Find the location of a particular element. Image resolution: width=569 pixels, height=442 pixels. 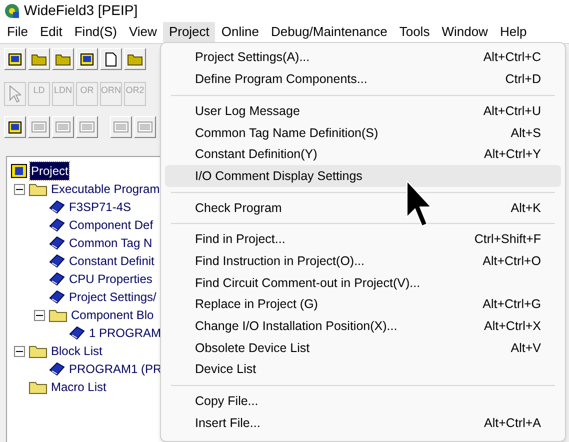

menu-item-label: Check Program is located at coordinates (238, 208).